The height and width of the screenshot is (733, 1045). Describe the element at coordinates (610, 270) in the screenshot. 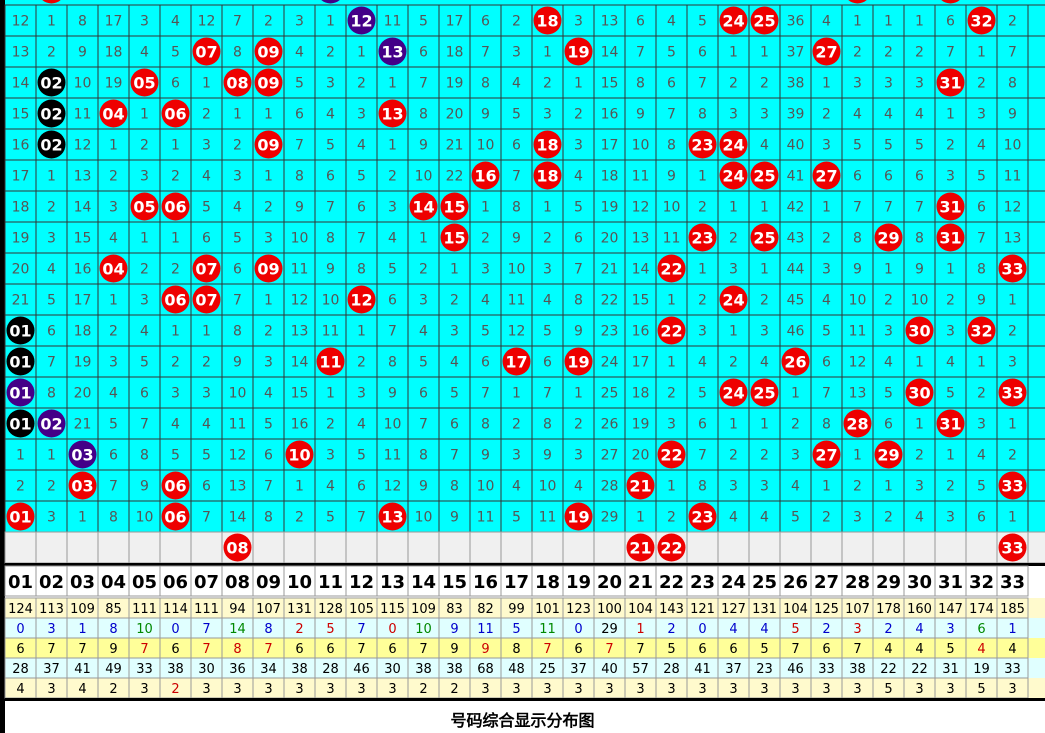

I see `cell-value: 21` at that location.